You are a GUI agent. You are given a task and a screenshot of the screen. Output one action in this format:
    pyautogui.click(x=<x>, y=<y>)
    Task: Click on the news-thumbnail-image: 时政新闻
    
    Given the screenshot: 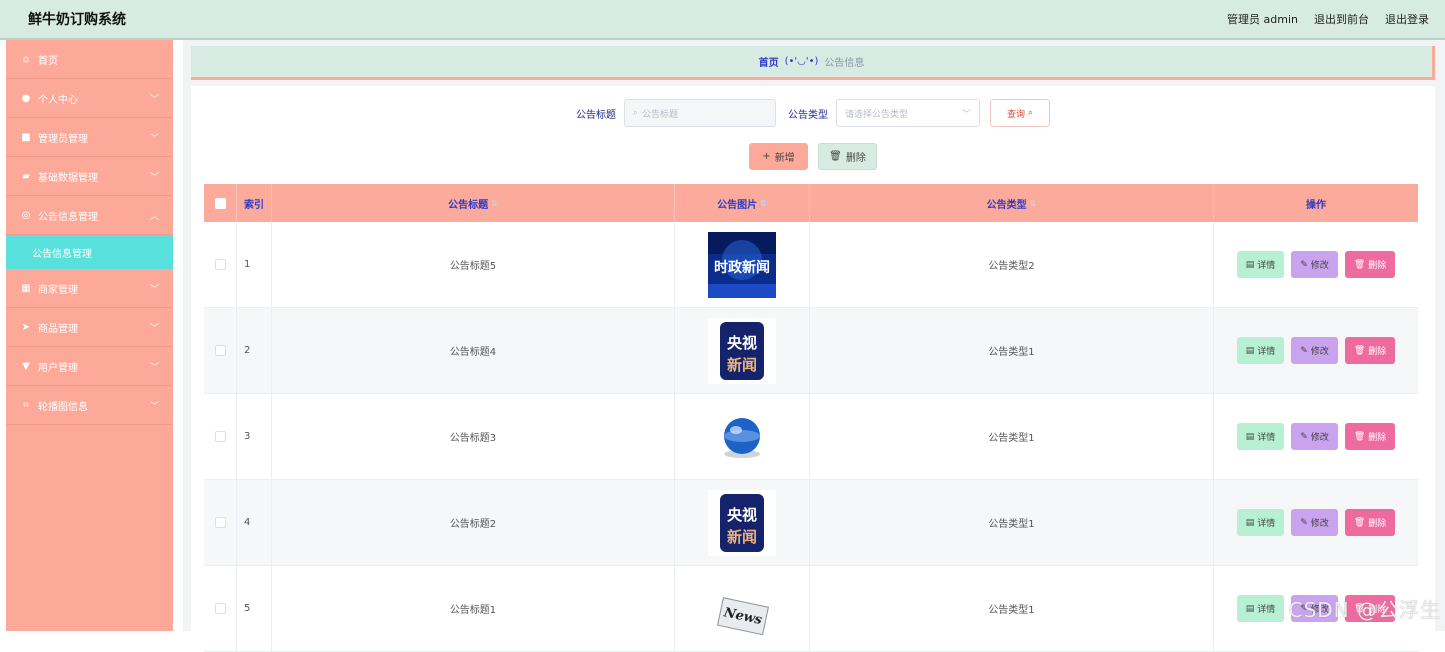 What is the action you would take?
    pyautogui.click(x=742, y=265)
    